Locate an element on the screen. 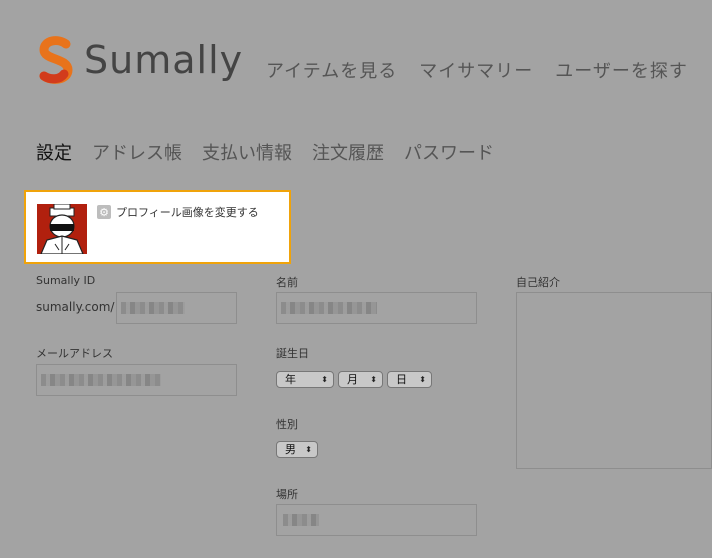  tab-settings: 設定 is located at coordinates (54, 152).